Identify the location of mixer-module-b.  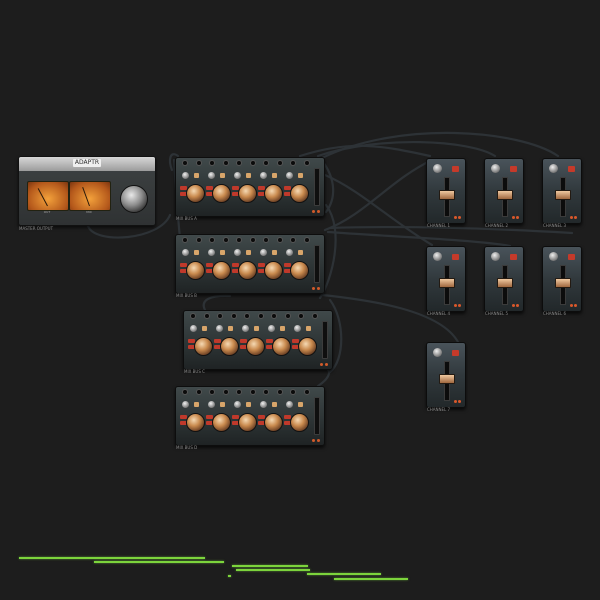
(250, 264).